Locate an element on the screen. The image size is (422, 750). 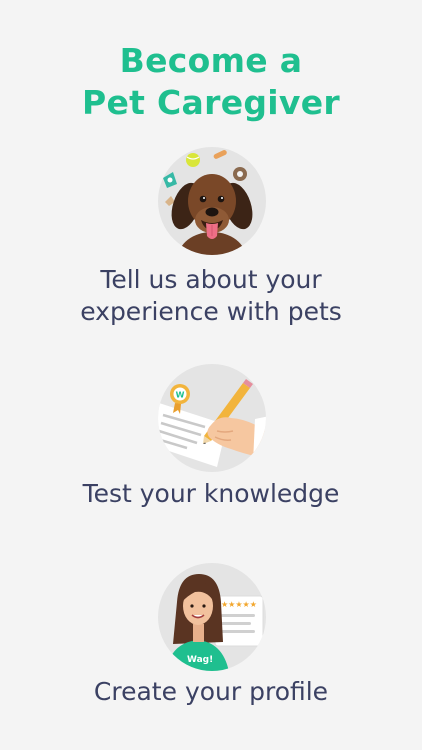
step-1-text-line-2: experience with pets is located at coordinates (211, 311).